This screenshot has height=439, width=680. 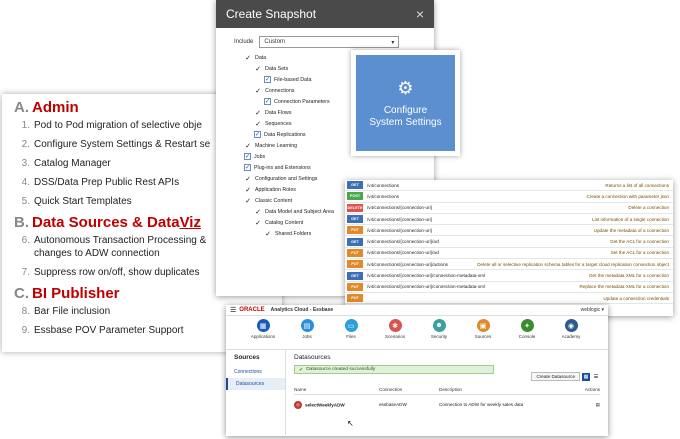 I want to click on tree-item-label: Data Replications, so click(x=285, y=134).